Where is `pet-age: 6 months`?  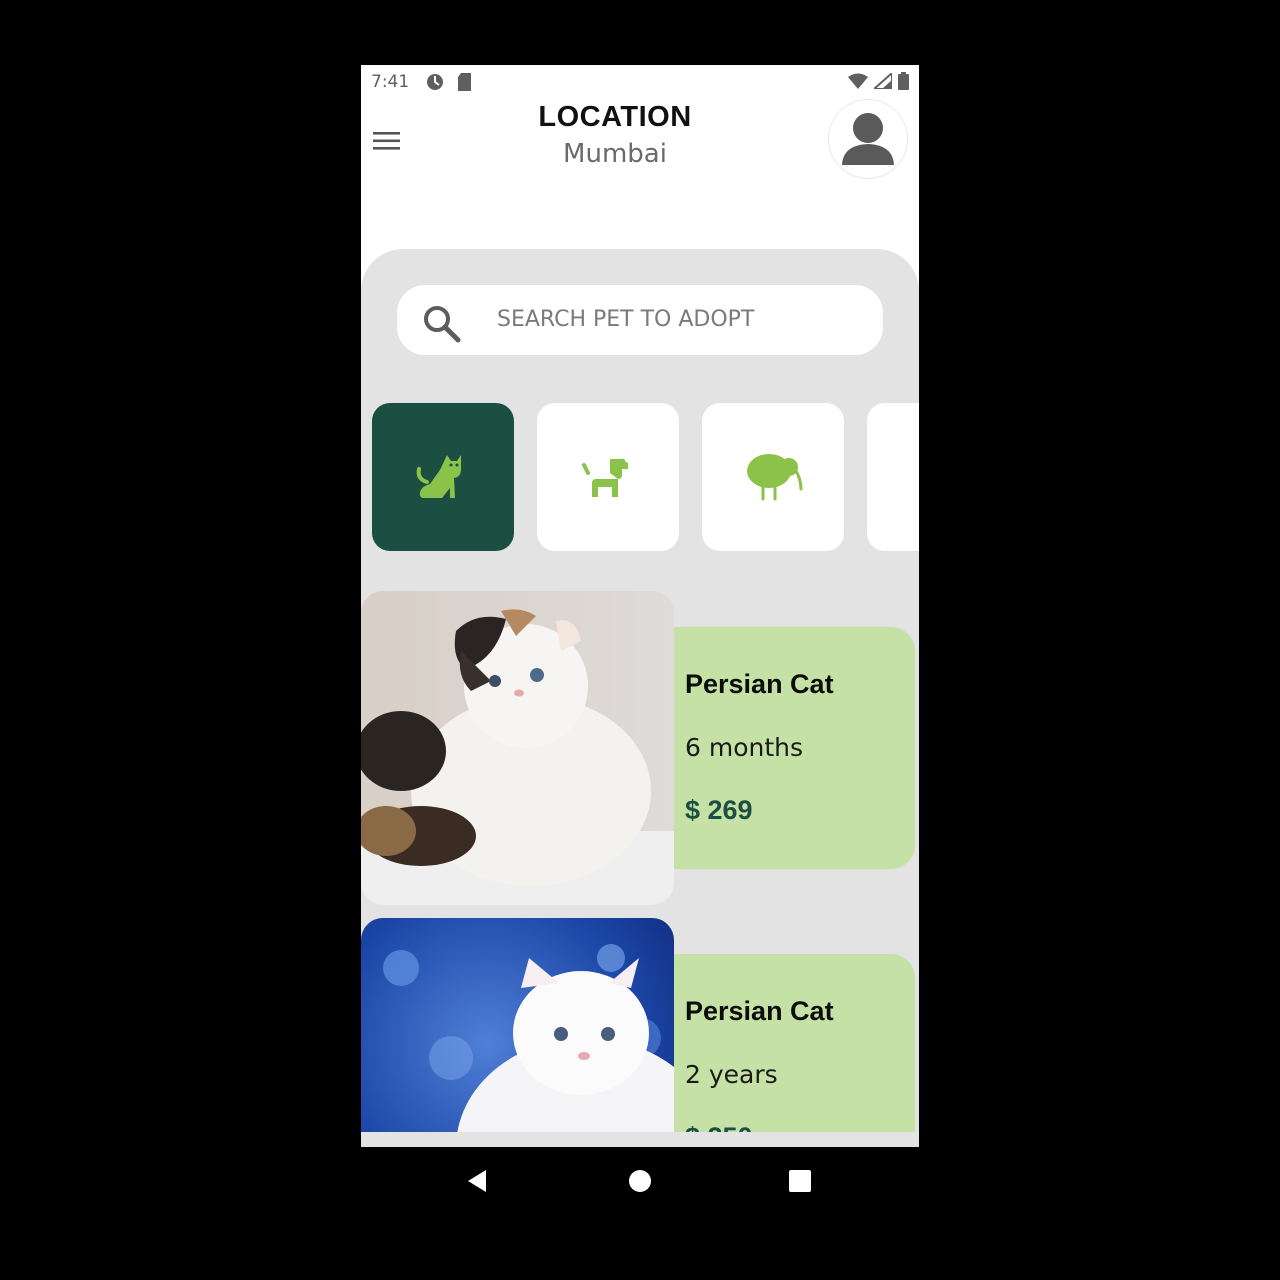 pet-age: 6 months is located at coordinates (744, 747).